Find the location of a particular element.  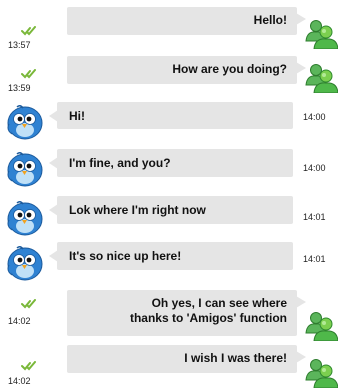

message-text: I'm fine, and you? is located at coordinates (120, 163).